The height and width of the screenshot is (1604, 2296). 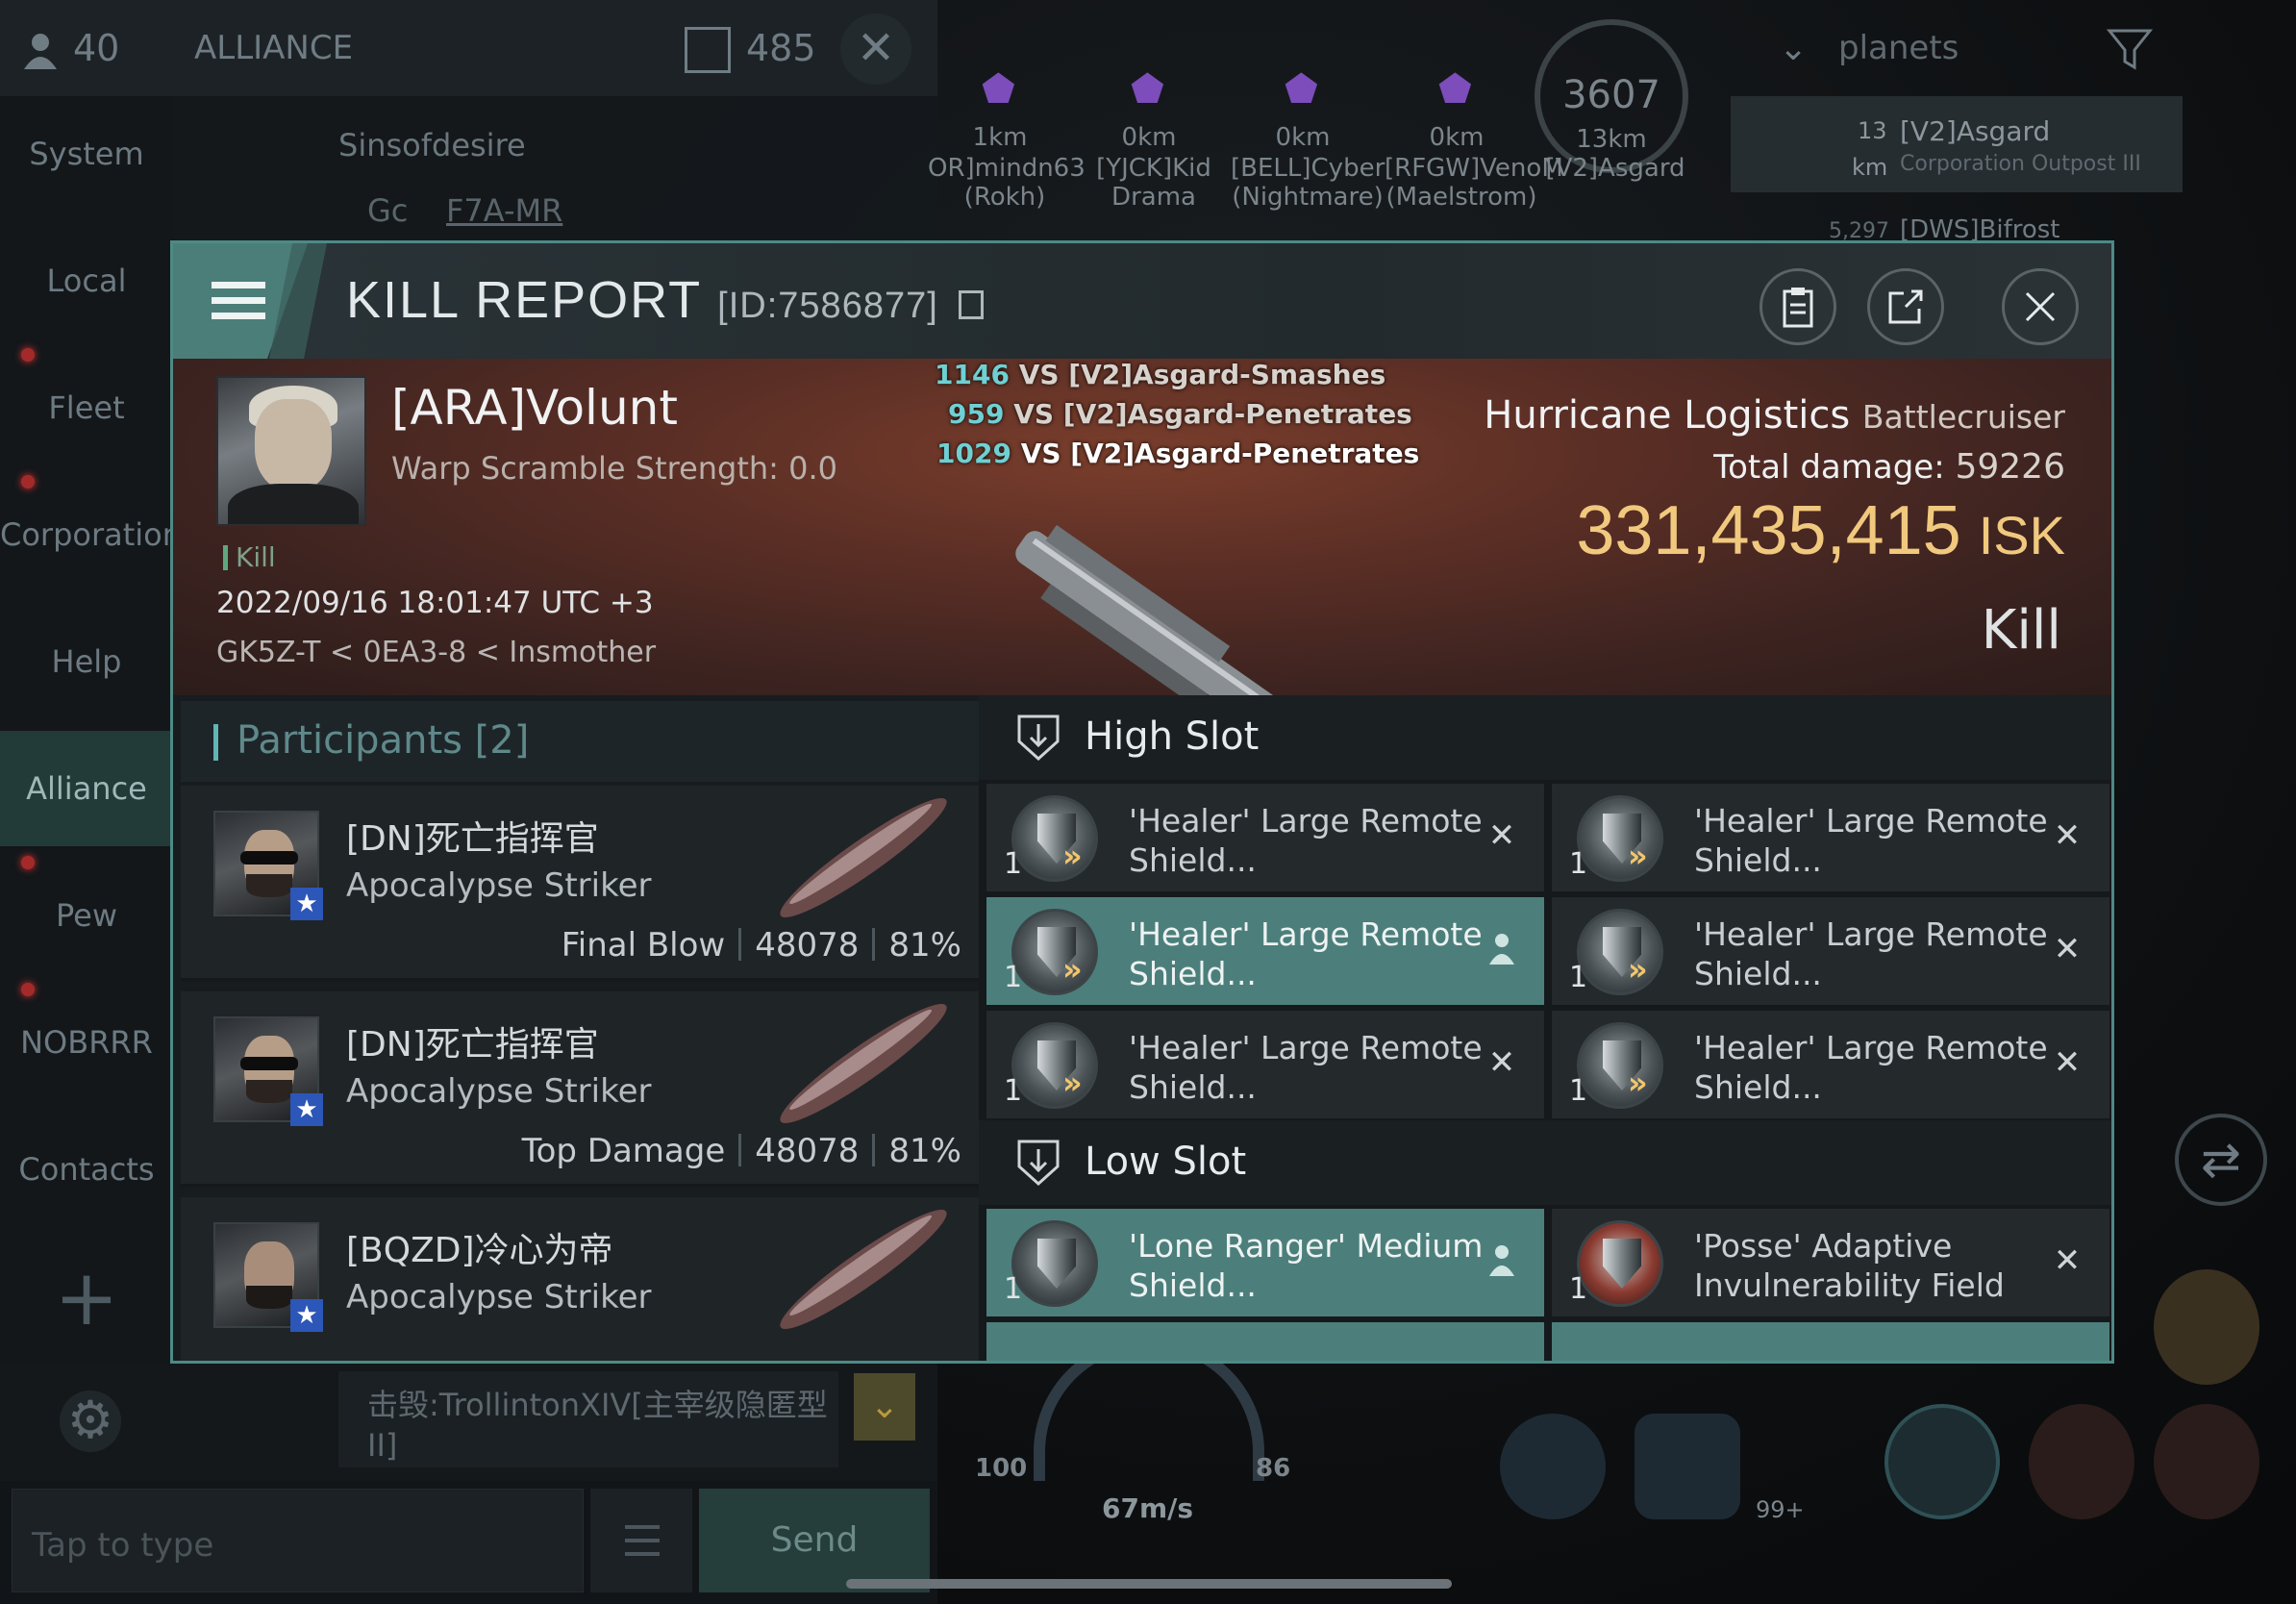 What do you see at coordinates (40, 50) in the screenshot?
I see `members-icon` at bounding box center [40, 50].